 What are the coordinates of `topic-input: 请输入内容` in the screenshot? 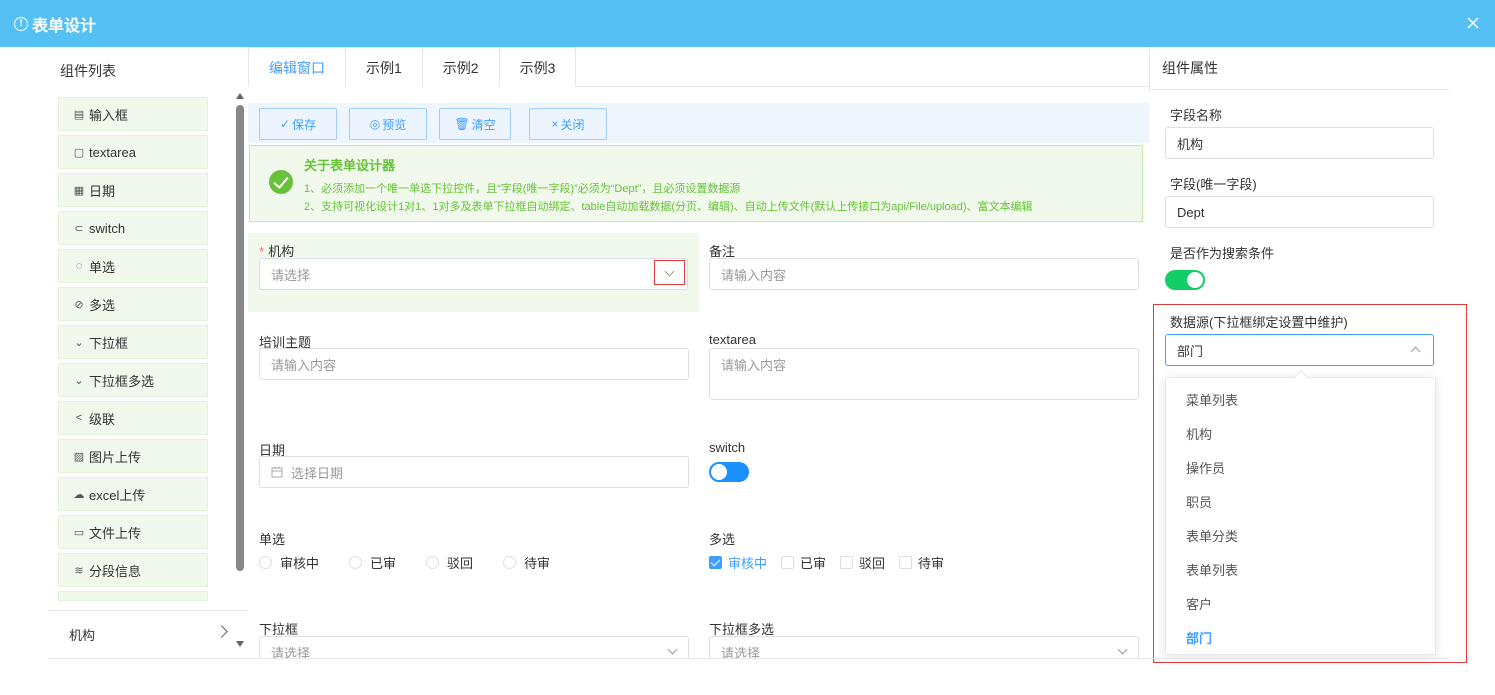 It's located at (474, 364).